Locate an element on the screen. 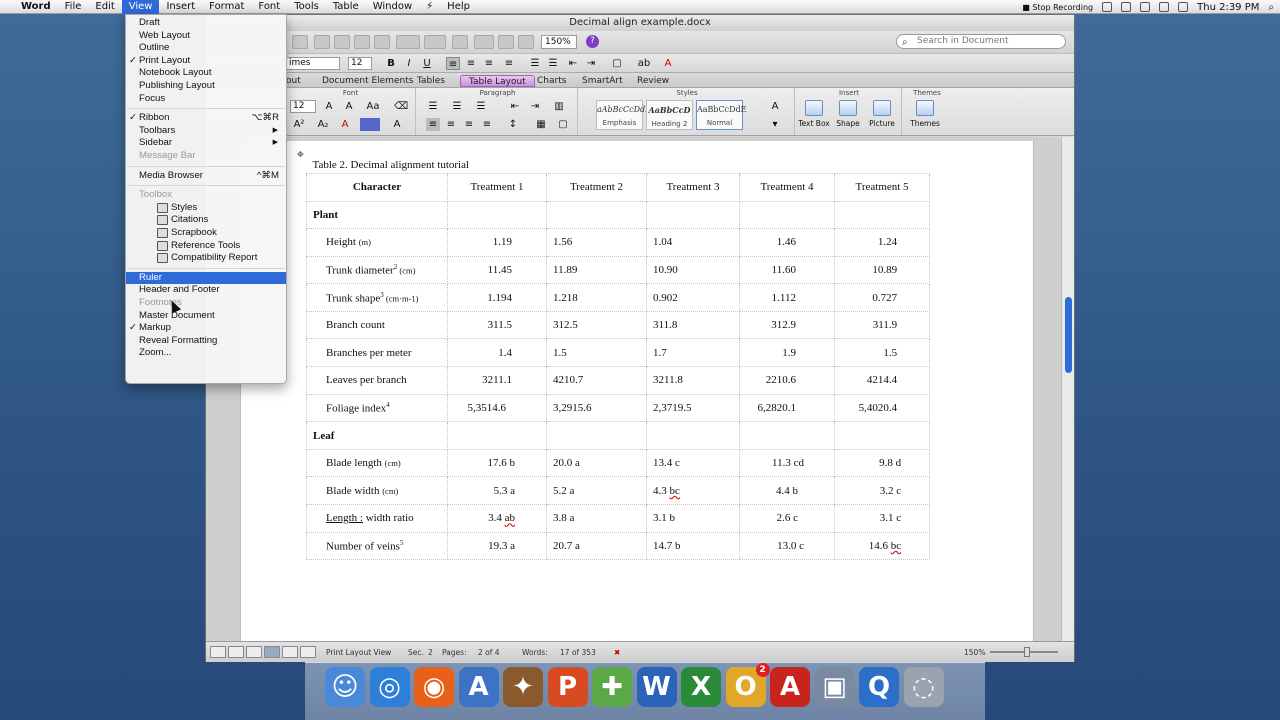 This screenshot has width=1280, height=720. table-cell: 10.90 is located at coordinates (693, 270).